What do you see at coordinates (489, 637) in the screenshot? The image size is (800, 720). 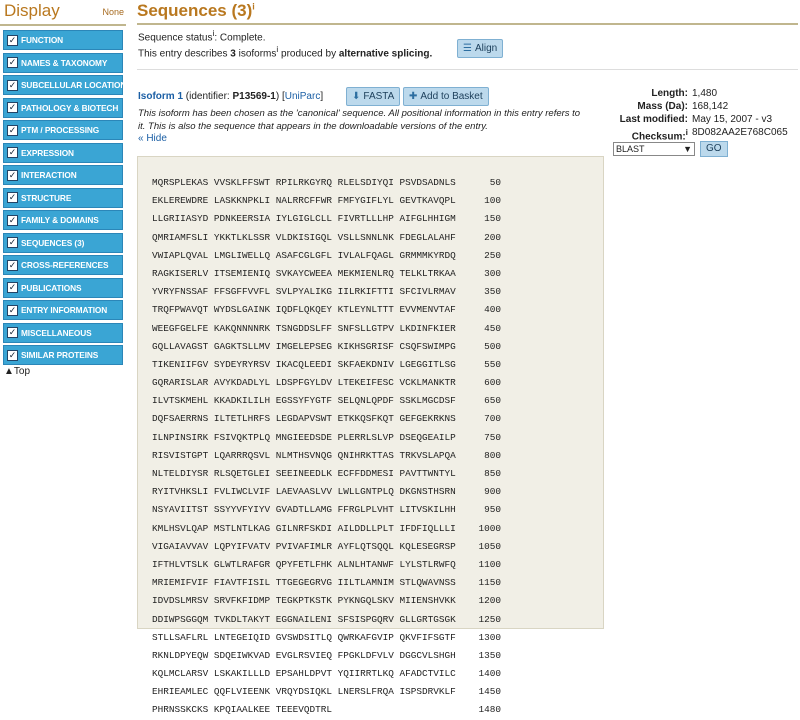 I see `sequence-position: 1300` at bounding box center [489, 637].